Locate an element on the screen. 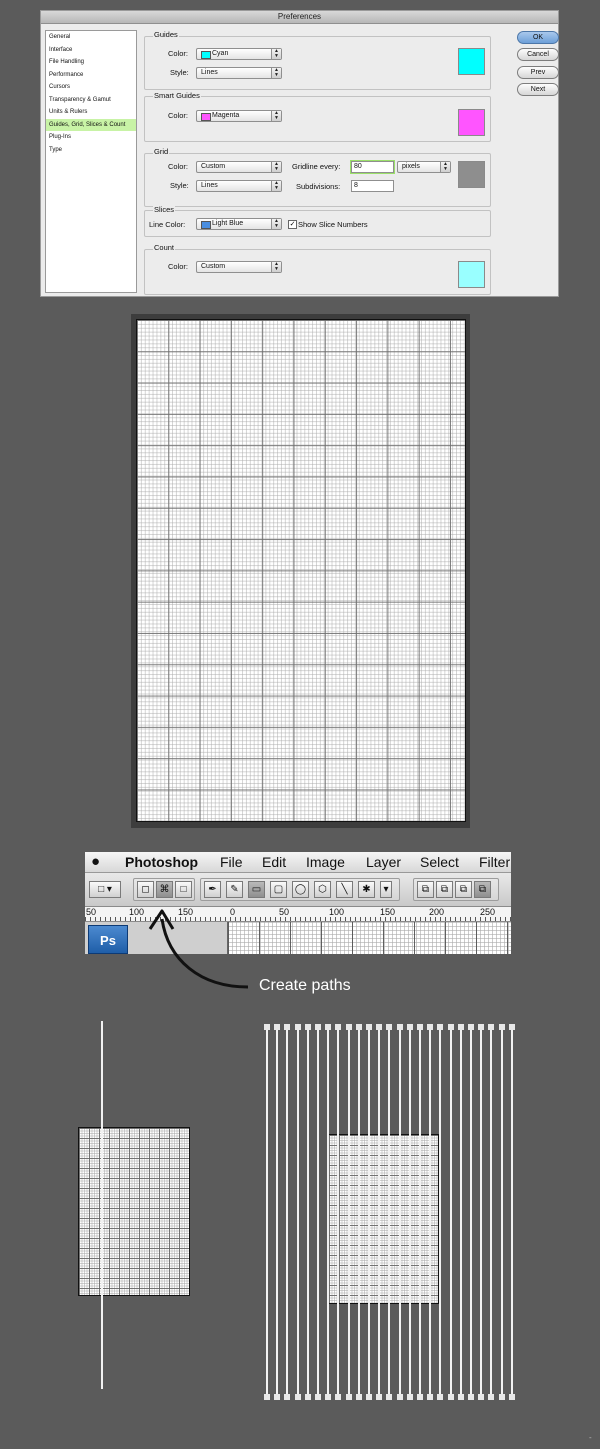 Image resolution: width=600 pixels, height=1449 pixels. show-slice-numbers-checkbox: ✓ is located at coordinates (292, 224).